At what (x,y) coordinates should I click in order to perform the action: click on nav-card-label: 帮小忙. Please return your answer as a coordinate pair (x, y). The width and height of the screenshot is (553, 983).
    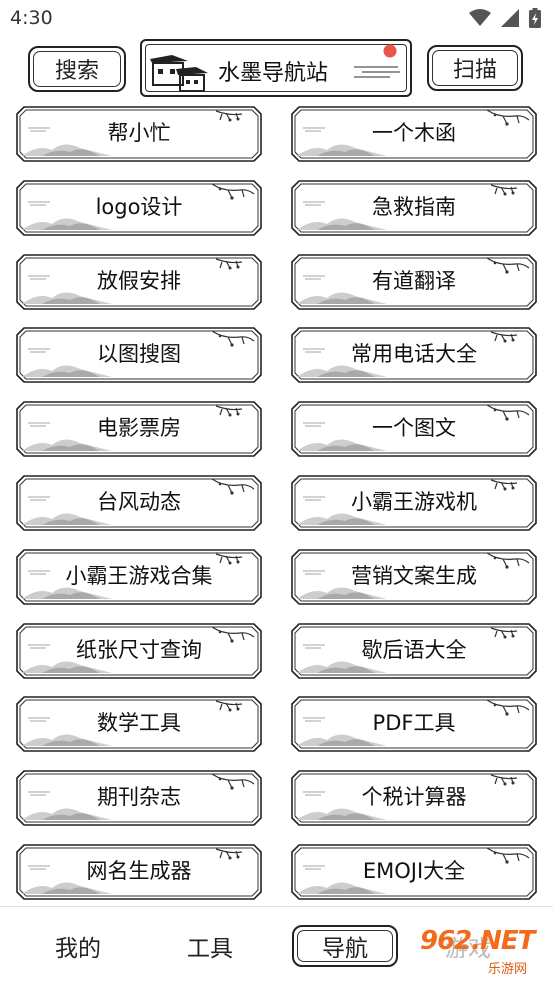
    Looking at the image, I should click on (139, 133).